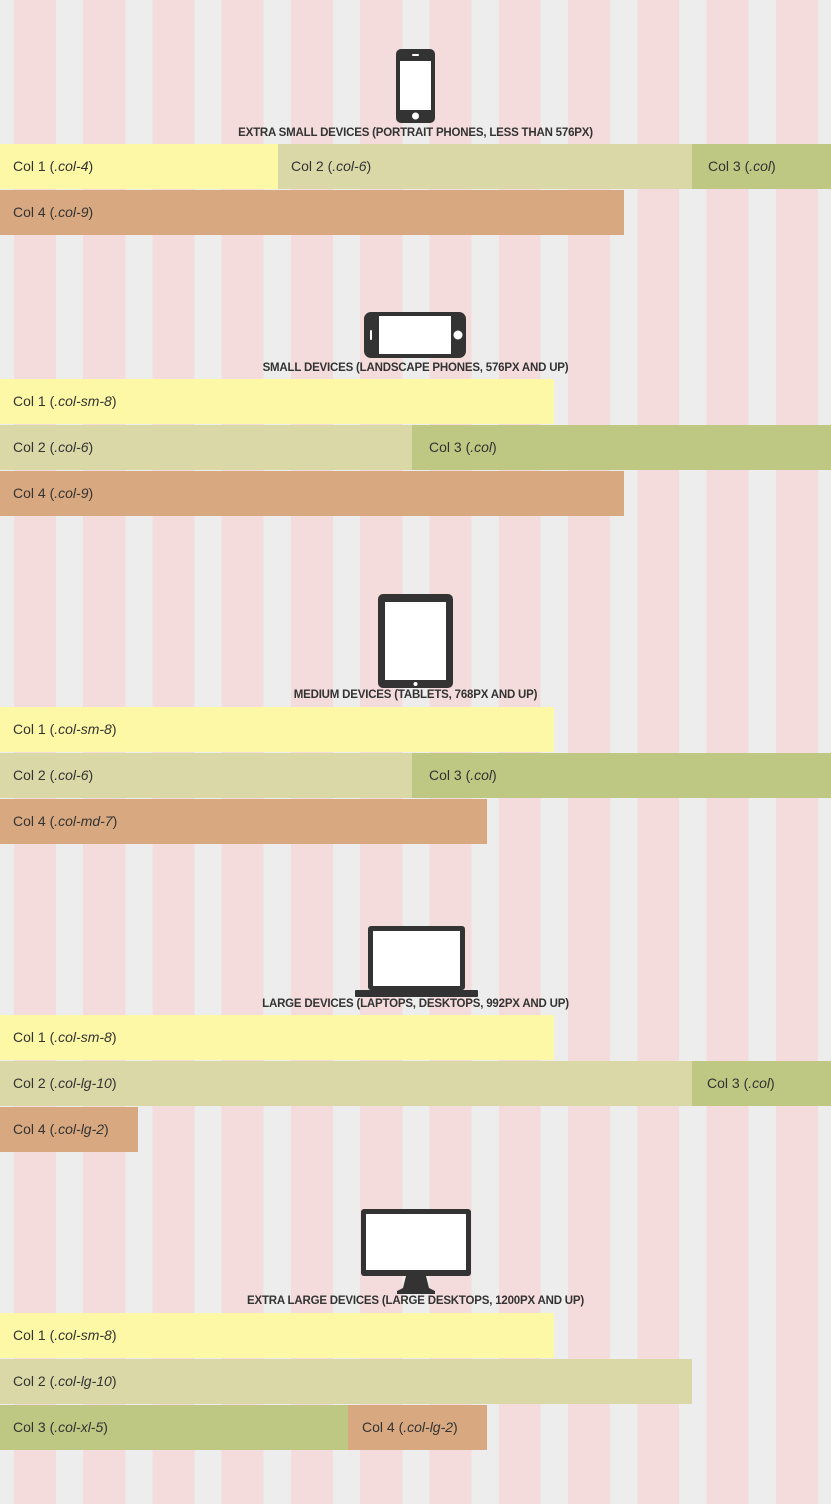  I want to click on col-1-block: Col 1 (.col-4), so click(139, 166).